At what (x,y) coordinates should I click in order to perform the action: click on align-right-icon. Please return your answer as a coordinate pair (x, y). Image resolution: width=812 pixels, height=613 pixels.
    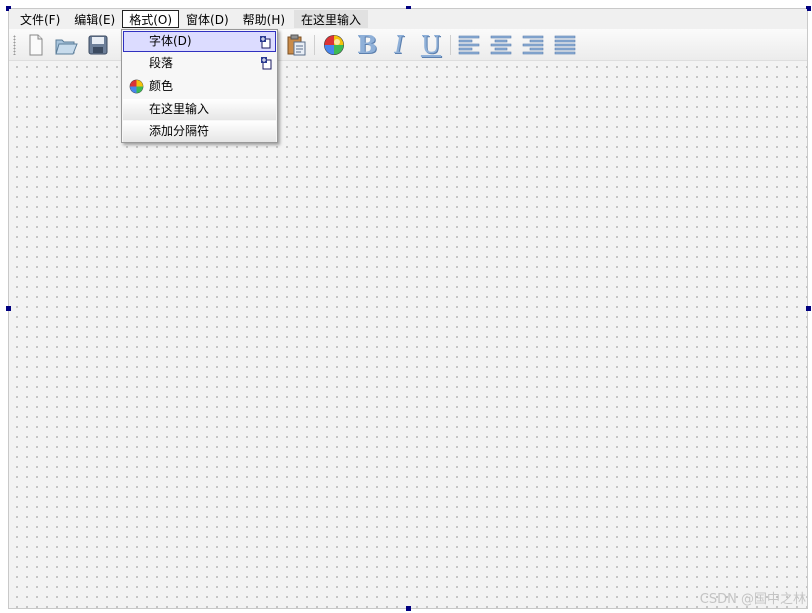
    Looking at the image, I should click on (533, 45).